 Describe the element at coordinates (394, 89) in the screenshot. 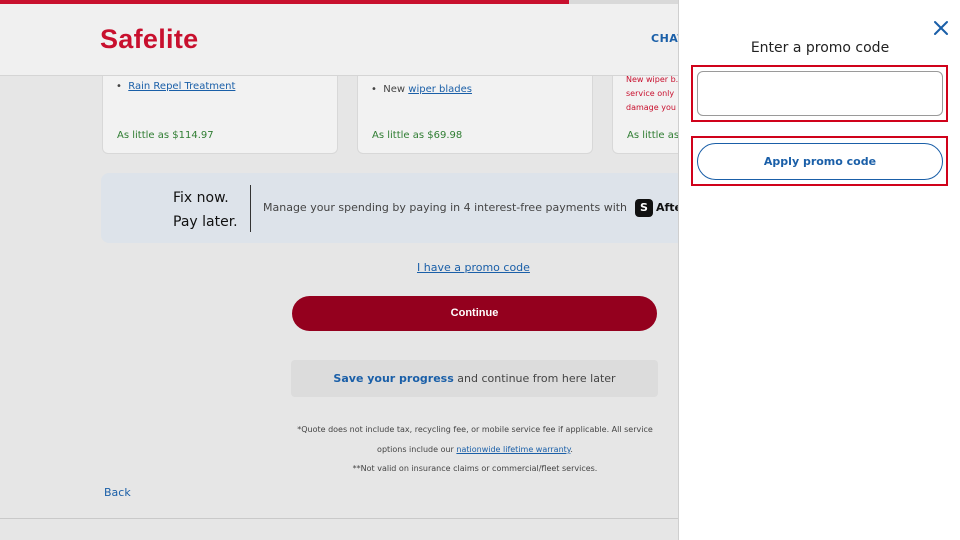

I see `card-bullet-prefix: New` at that location.